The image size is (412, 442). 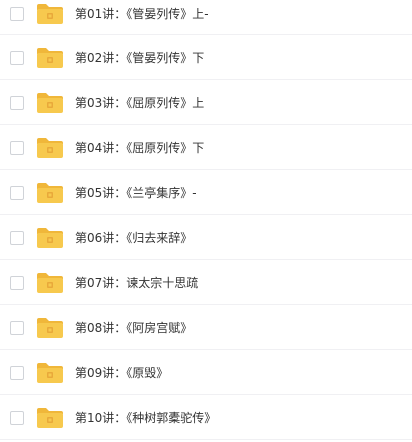 I want to click on file-name: 第08讲：《阿房宫赋》, so click(x=133, y=328).